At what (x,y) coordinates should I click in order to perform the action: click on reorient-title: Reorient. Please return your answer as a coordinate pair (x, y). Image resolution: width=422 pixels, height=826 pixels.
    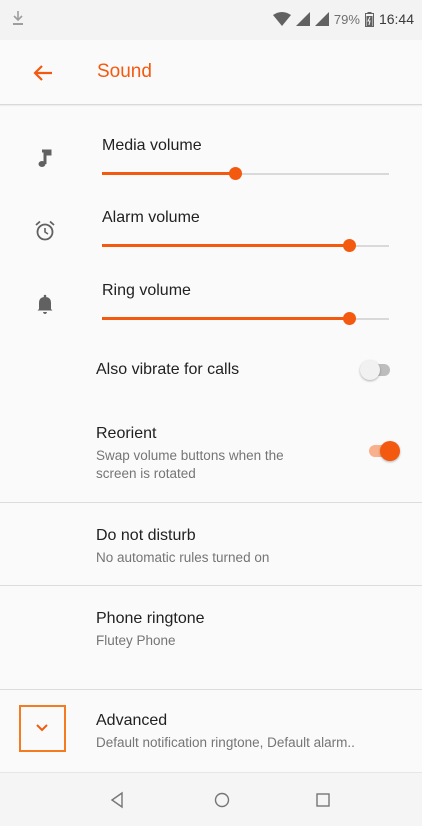
    Looking at the image, I should click on (126, 434).